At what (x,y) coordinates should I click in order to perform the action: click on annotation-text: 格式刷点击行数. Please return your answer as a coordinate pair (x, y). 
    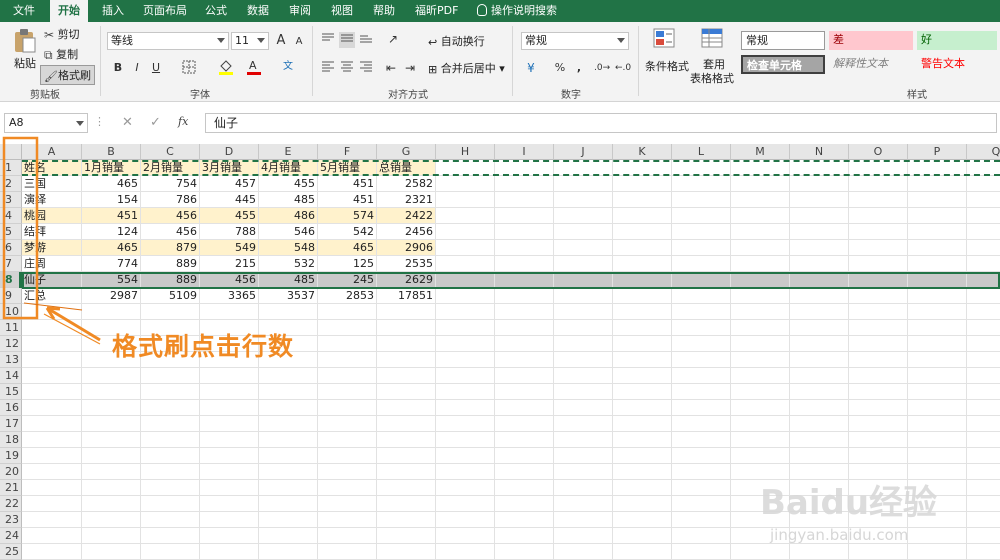
    Looking at the image, I should click on (203, 346).